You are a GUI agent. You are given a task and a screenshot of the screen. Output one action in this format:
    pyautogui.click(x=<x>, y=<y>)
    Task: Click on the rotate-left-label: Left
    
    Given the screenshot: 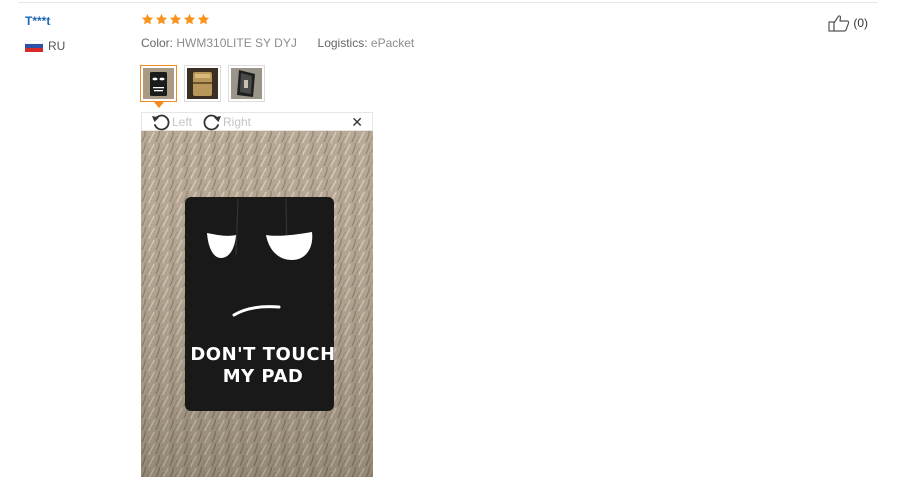 What is the action you would take?
    pyautogui.click(x=182, y=122)
    